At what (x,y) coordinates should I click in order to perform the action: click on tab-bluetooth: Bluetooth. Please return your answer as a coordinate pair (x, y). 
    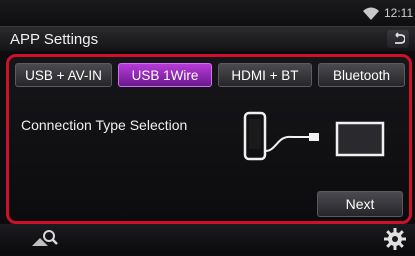
    Looking at the image, I should click on (361, 75).